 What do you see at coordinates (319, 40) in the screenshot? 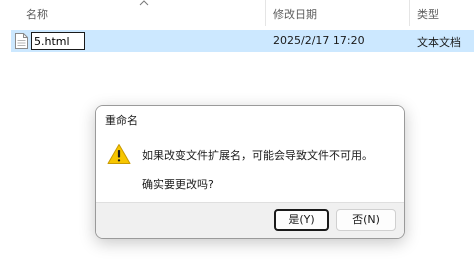
I see `file-modified-date: 2025/2/17 17:20` at bounding box center [319, 40].